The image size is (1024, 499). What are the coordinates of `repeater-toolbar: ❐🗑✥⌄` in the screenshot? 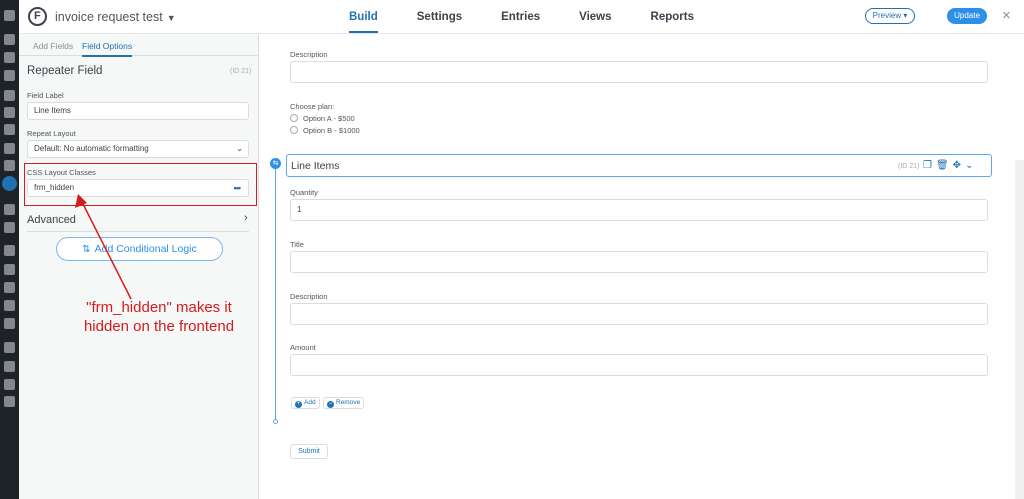 It's located at (950, 165).